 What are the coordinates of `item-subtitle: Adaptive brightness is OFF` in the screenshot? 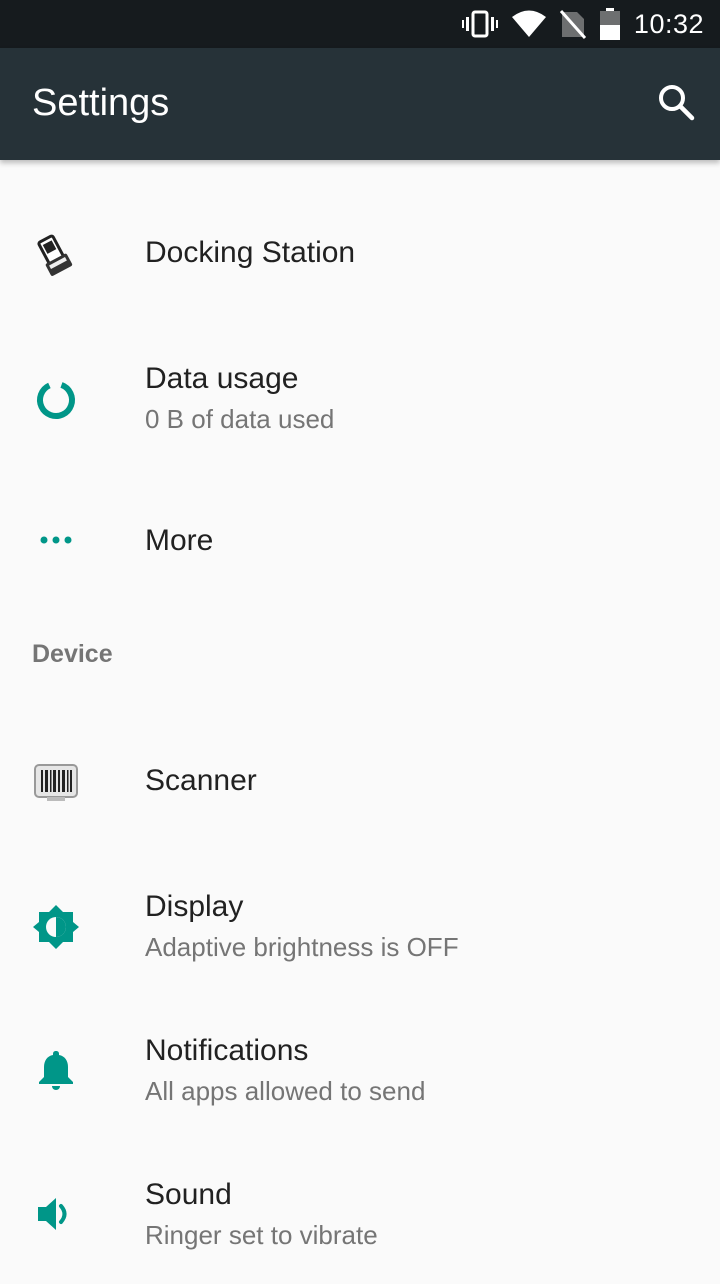 It's located at (302, 947).